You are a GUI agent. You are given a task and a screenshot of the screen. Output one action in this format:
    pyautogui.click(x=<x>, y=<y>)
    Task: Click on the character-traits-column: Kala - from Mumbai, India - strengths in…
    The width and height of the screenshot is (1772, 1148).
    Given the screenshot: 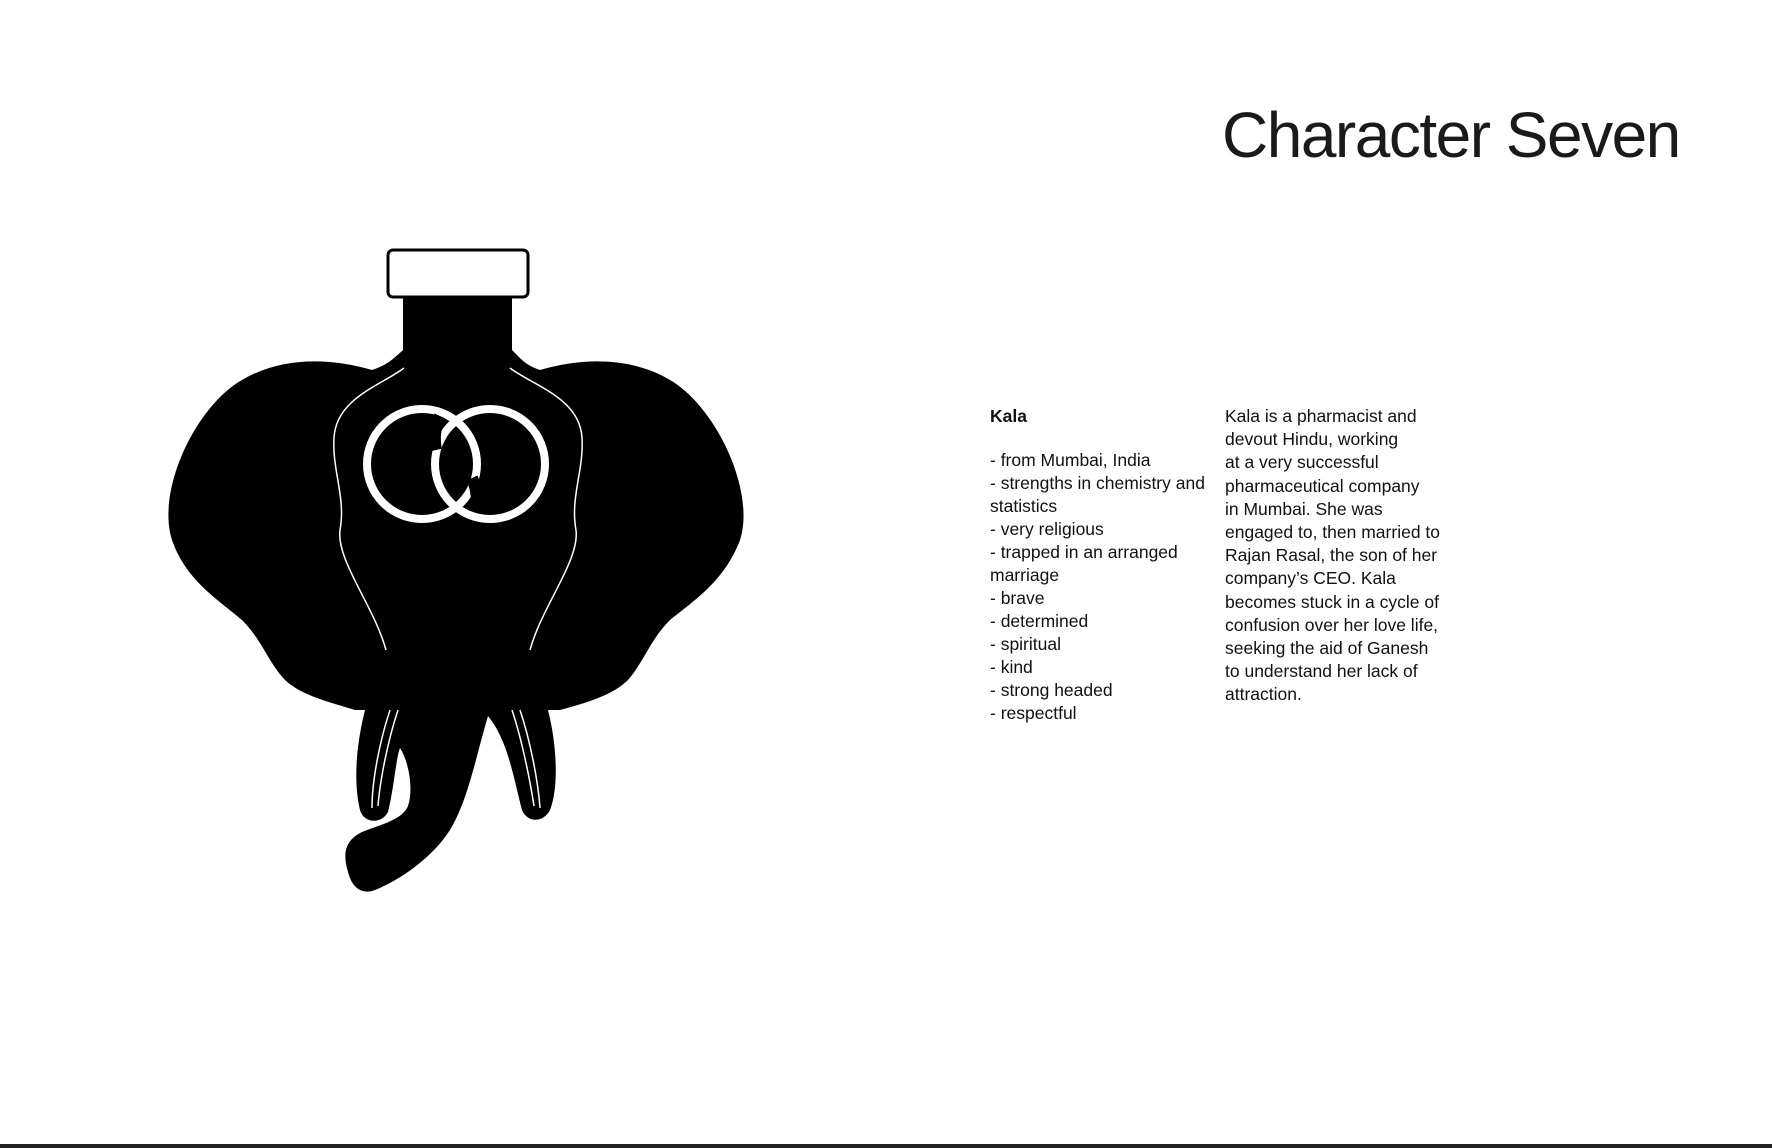 What is the action you would take?
    pyautogui.click(x=1102, y=565)
    